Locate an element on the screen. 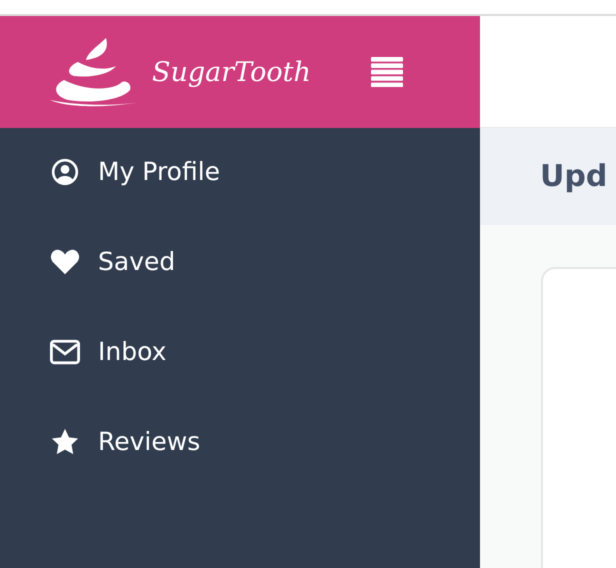 This screenshot has width=616, height=568. sidebar-item: Reviews is located at coordinates (240, 469).